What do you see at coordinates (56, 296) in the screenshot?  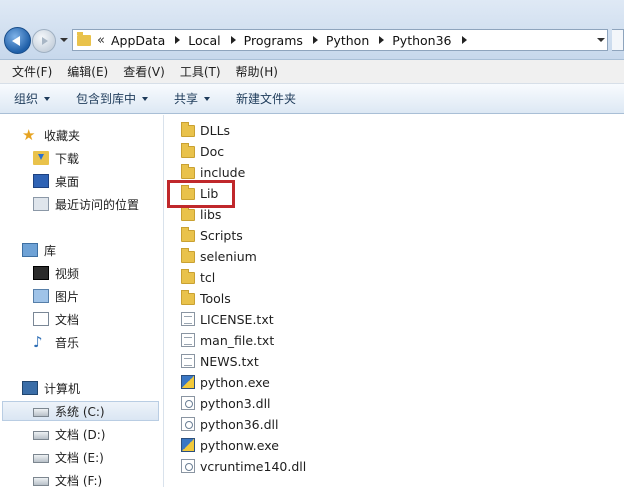 I see `nav-item-pictures: 图片` at bounding box center [56, 296].